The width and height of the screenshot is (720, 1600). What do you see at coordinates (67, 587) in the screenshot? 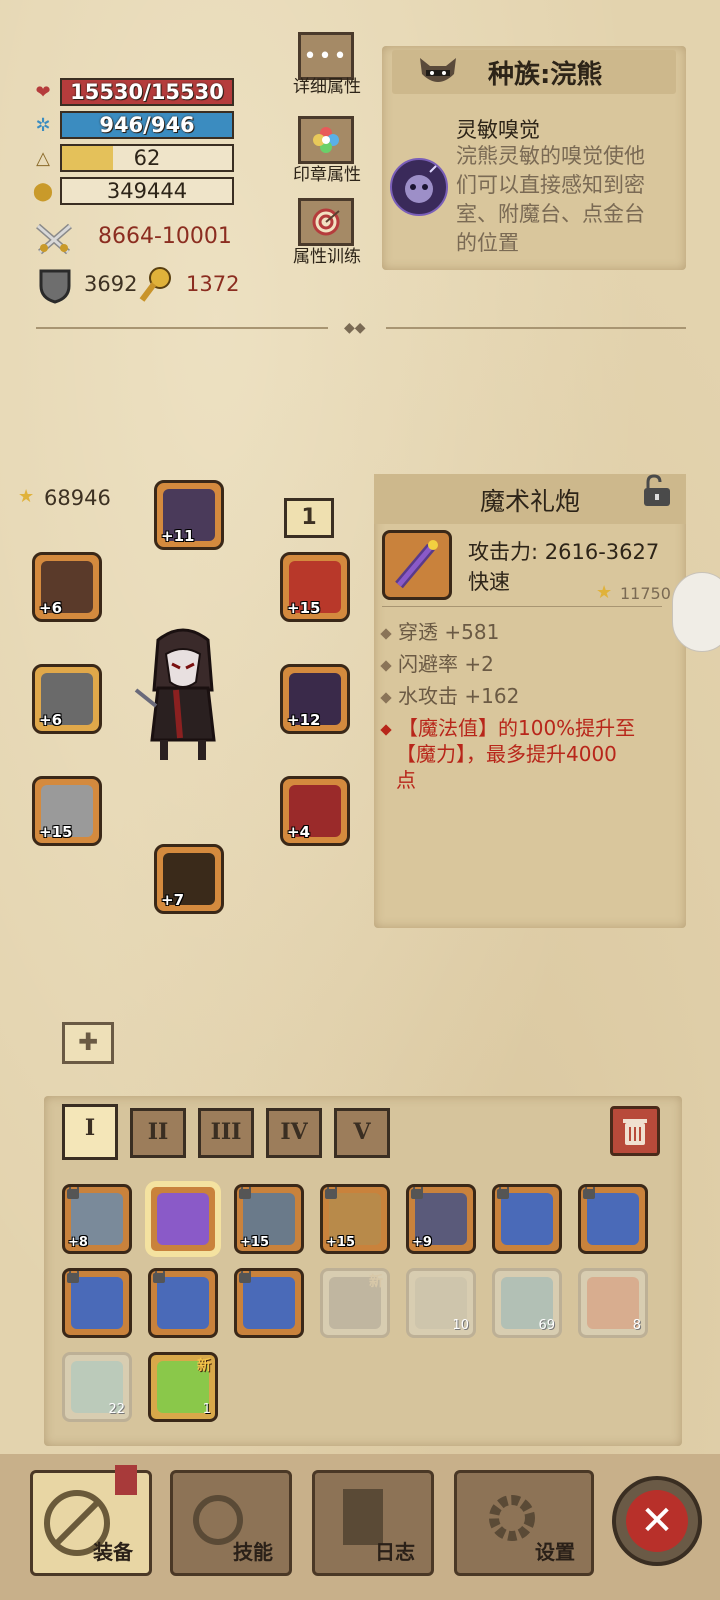
I see `equip-slot-amulet: +6` at bounding box center [67, 587].